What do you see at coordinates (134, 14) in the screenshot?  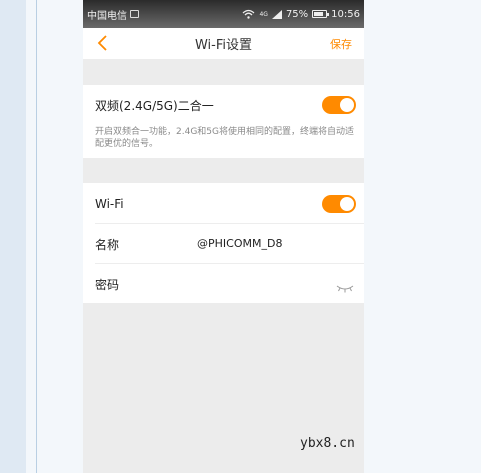 I see `sim-icon` at bounding box center [134, 14].